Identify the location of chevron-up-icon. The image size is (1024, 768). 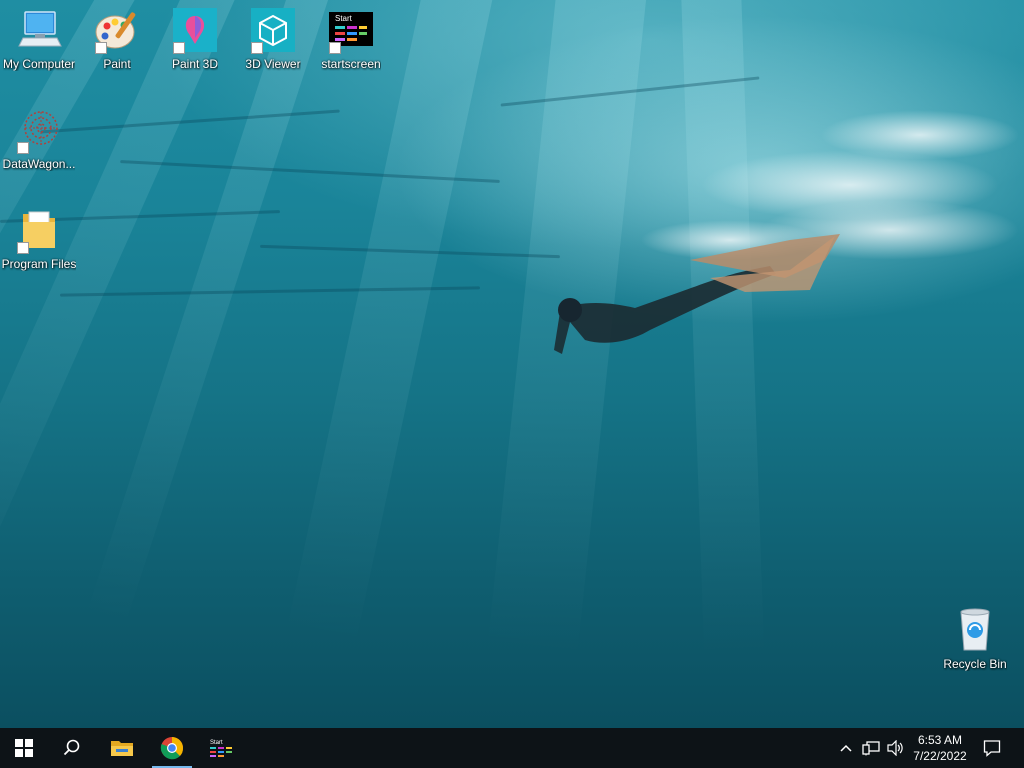
(846, 748).